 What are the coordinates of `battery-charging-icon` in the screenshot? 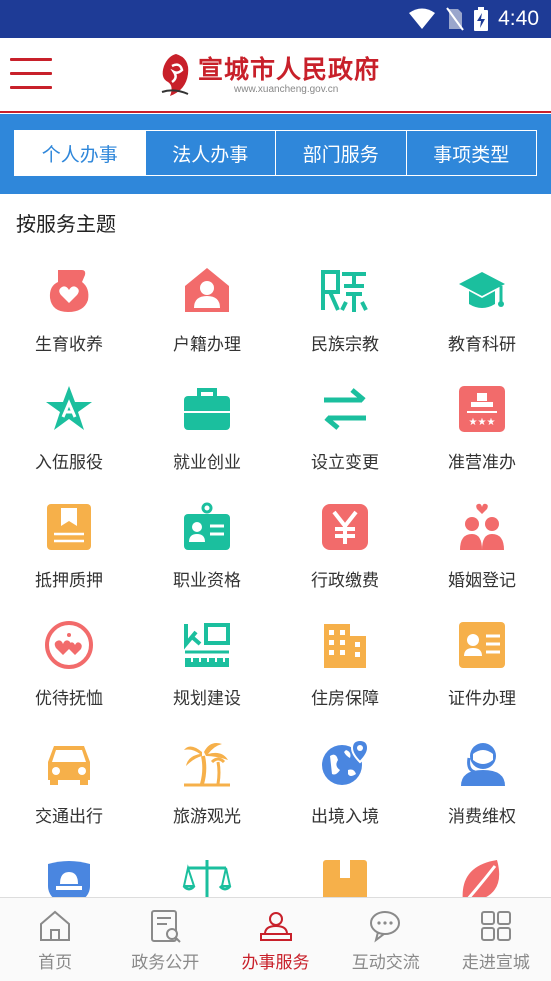 It's located at (481, 19).